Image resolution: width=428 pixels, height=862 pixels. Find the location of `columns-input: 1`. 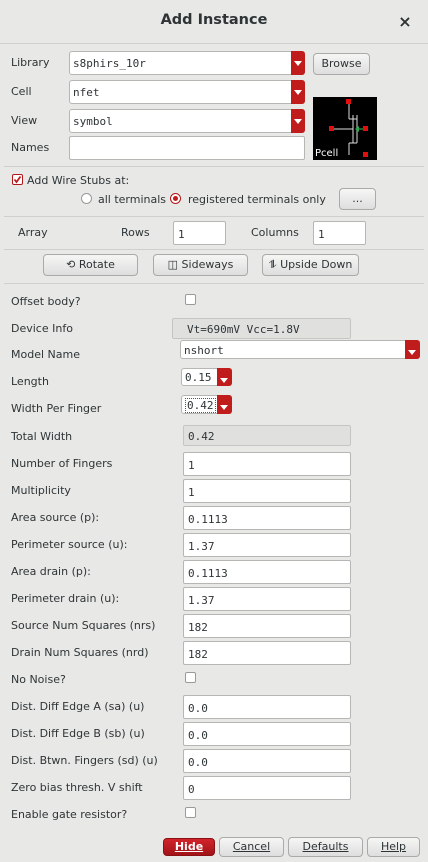

columns-input: 1 is located at coordinates (339, 233).